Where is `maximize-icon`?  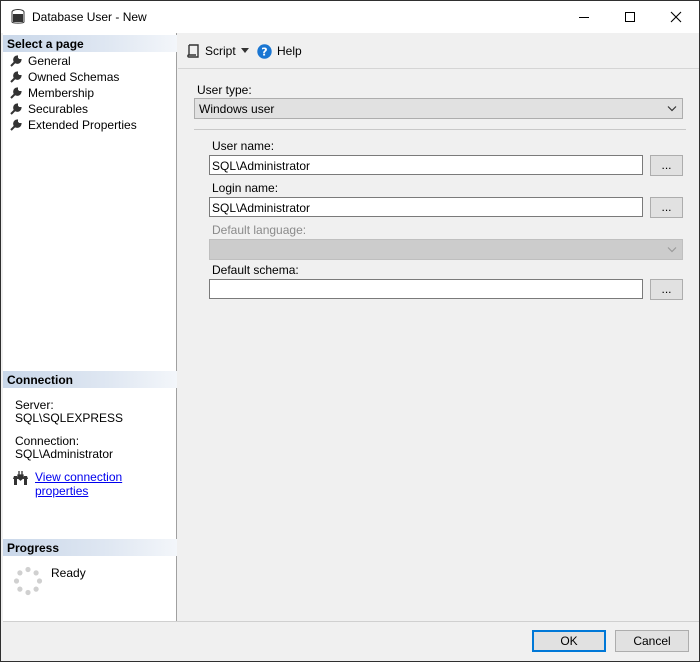 maximize-icon is located at coordinates (630, 17).